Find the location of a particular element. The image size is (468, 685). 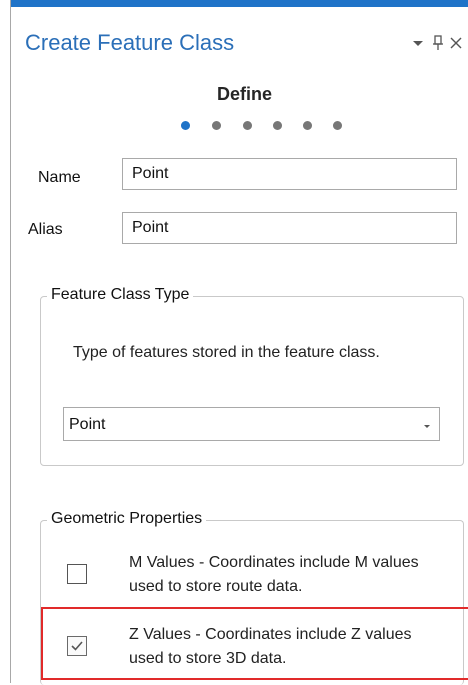

alias-label: Alias is located at coordinates (45, 229).